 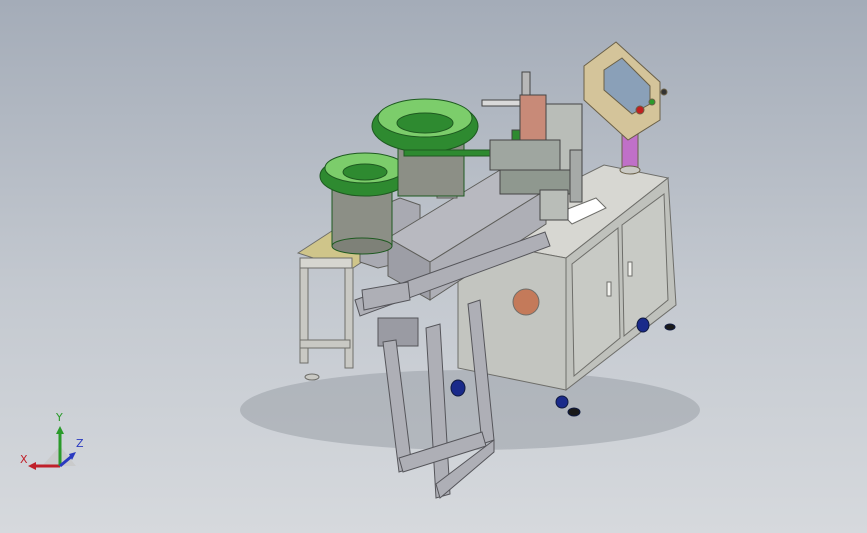 What do you see at coordinates (59, 417) in the screenshot?
I see `y-axis-label: Y` at bounding box center [59, 417].